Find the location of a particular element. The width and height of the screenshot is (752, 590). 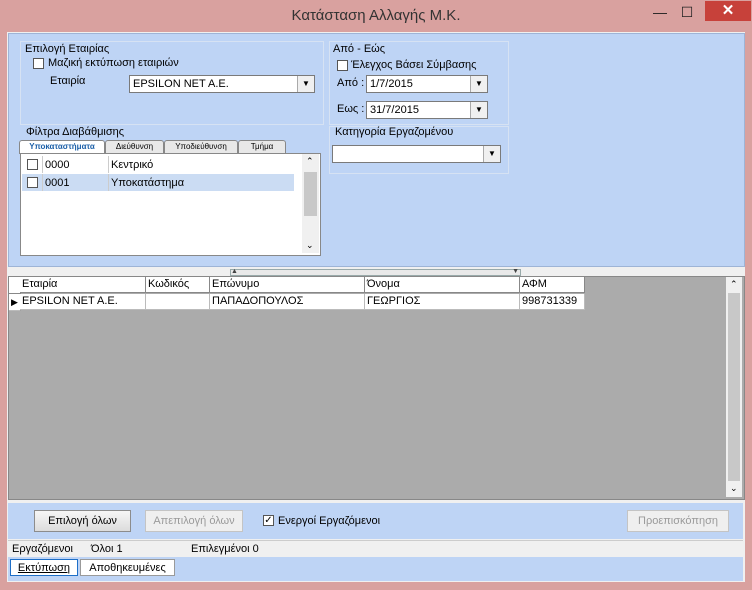

filter-list: 0000 Κεντρικό 0001 Υποκατάστημα ⌃ ⌄ is located at coordinates (170, 204).